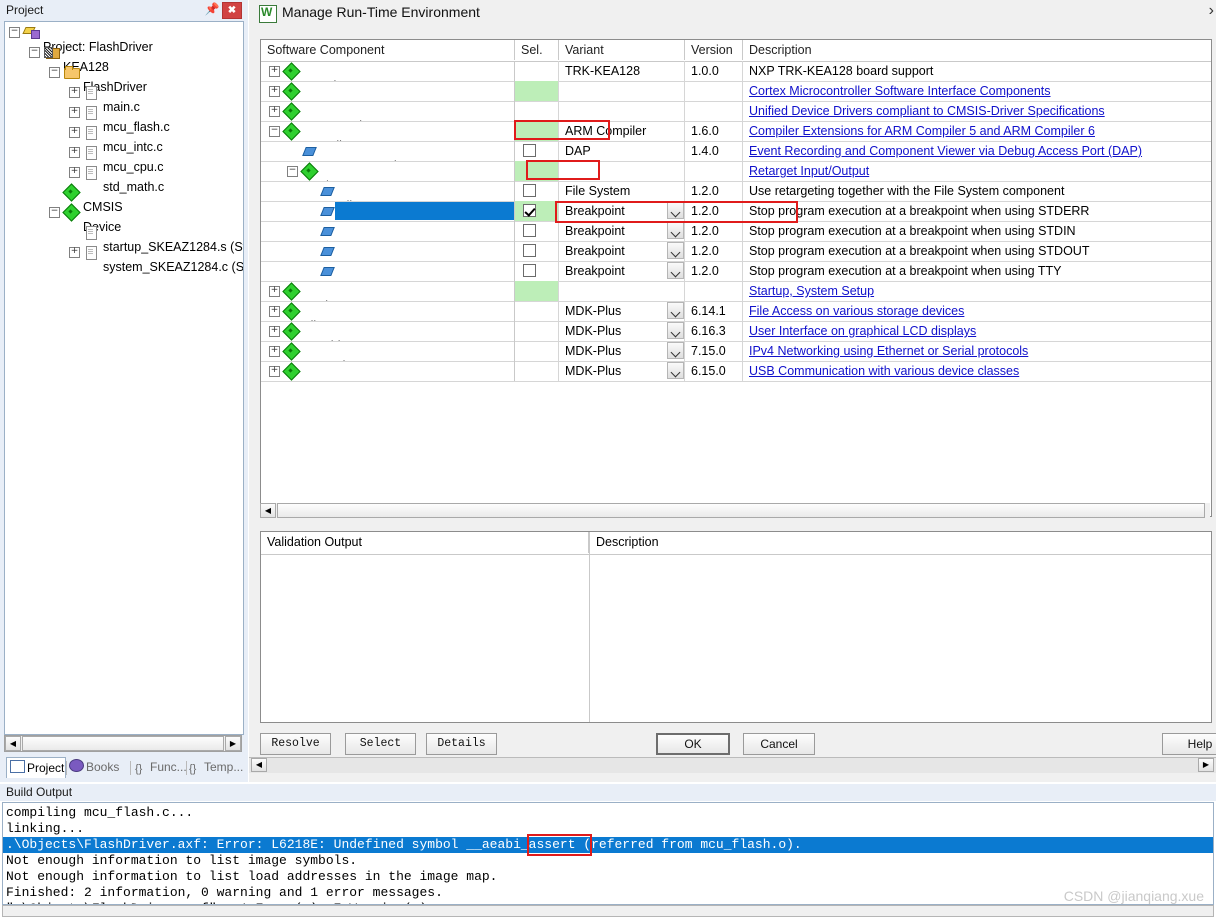  Describe the element at coordinates (388, 71) in the screenshot. I see `component-name-cell: +Board Support` at that location.